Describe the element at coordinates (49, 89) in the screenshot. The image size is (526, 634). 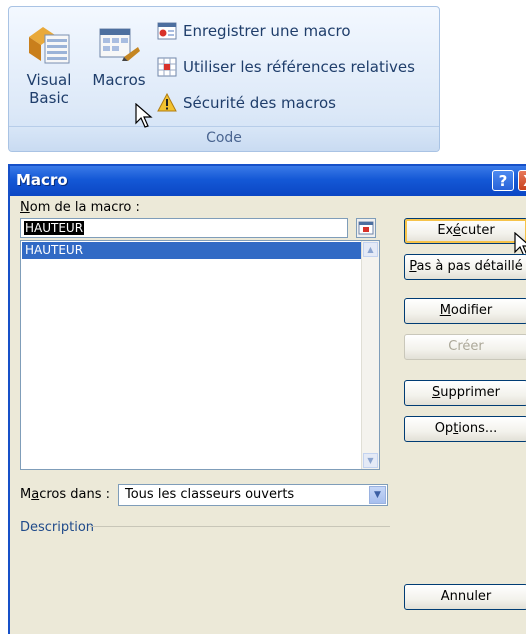
I see `visual-basic-label: Visual Basic` at that location.